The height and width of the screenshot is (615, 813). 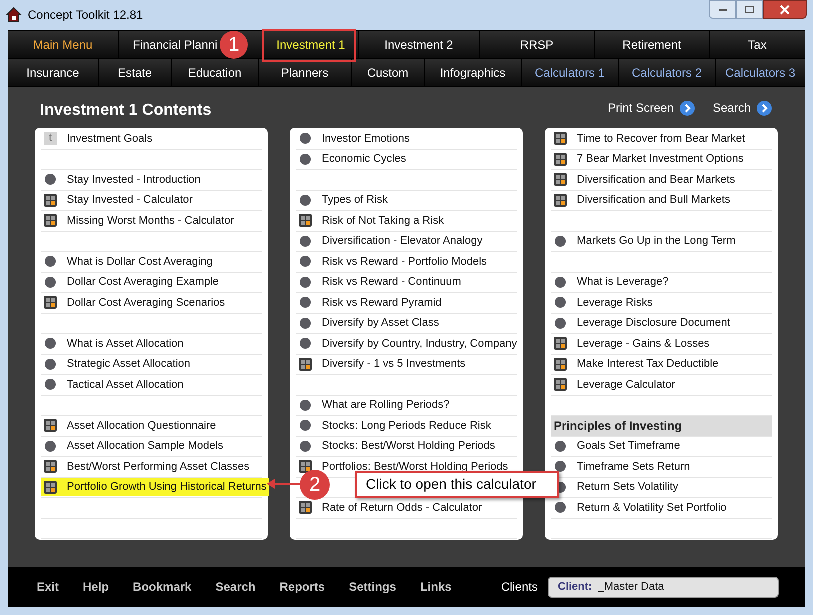 I want to click on page-heading: Investment 1 Contents, so click(x=125, y=111).